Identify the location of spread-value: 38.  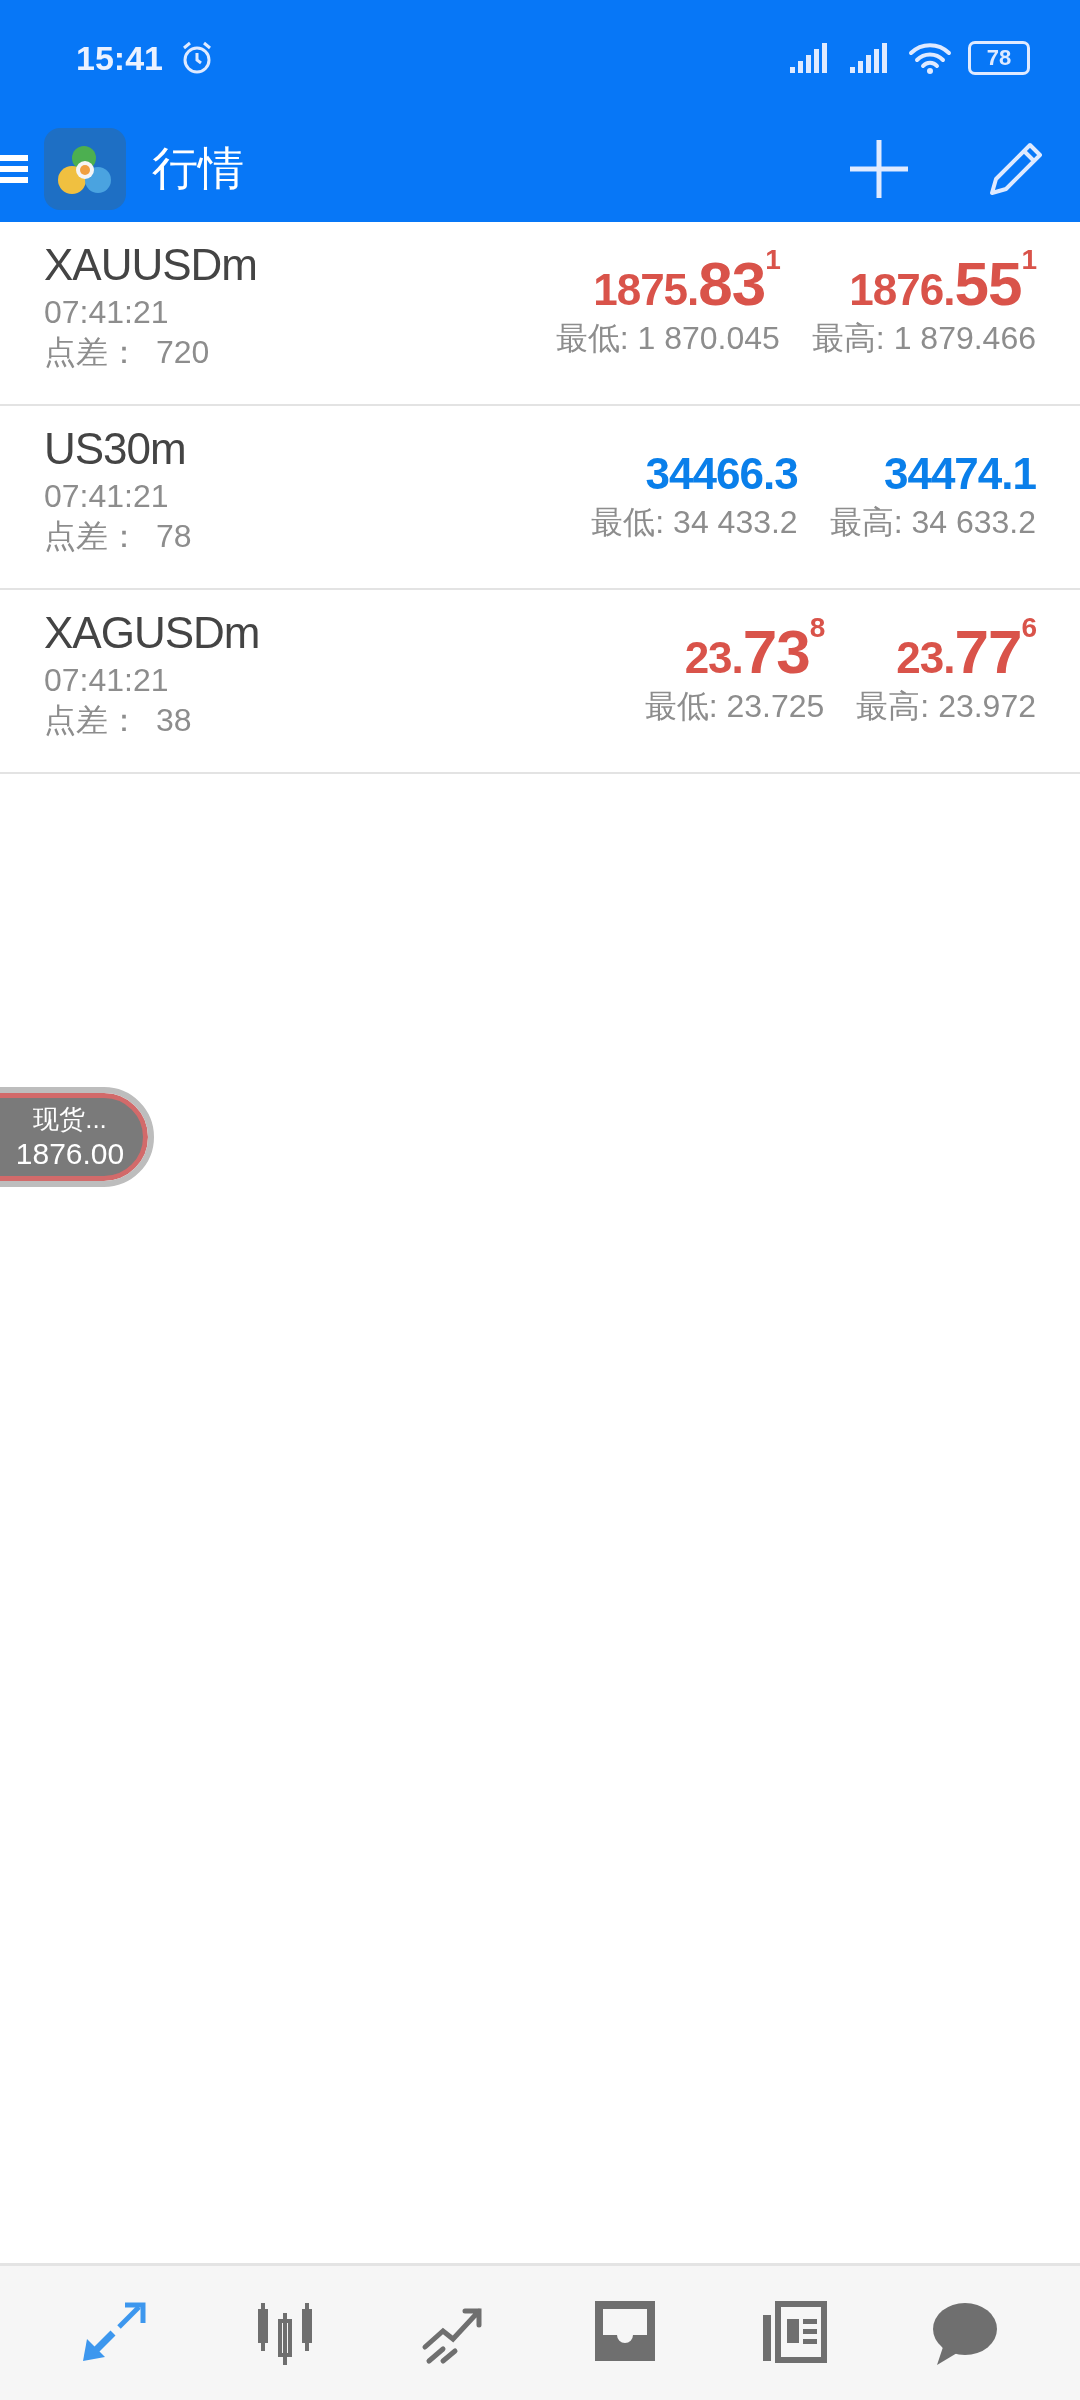
(174, 720).